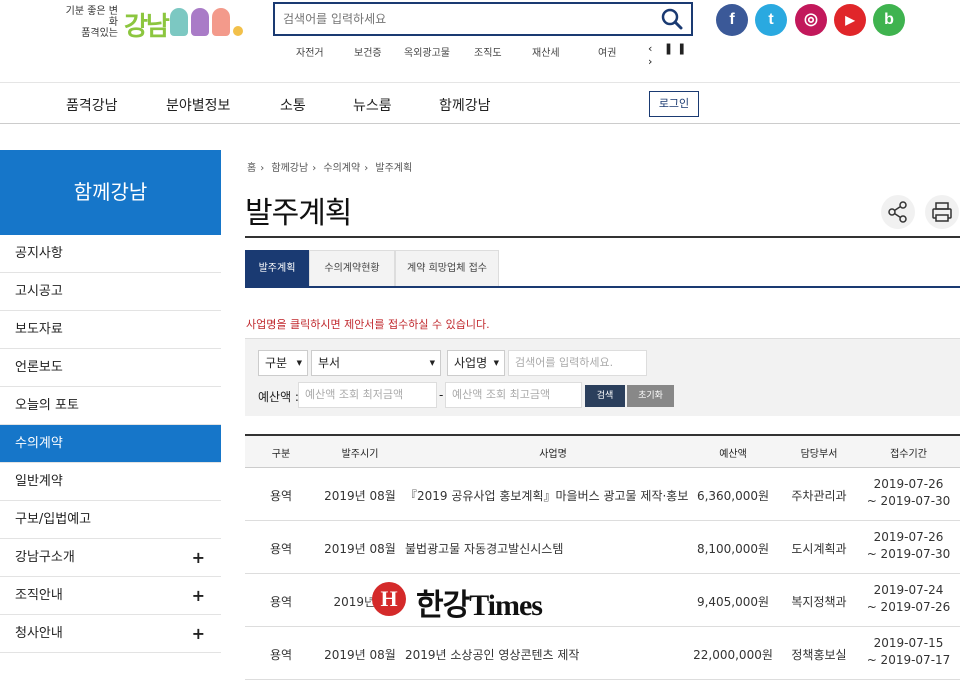  Describe the element at coordinates (675, 55) in the screenshot. I see `keyword-controls: ‹ ❚❚ ›` at that location.